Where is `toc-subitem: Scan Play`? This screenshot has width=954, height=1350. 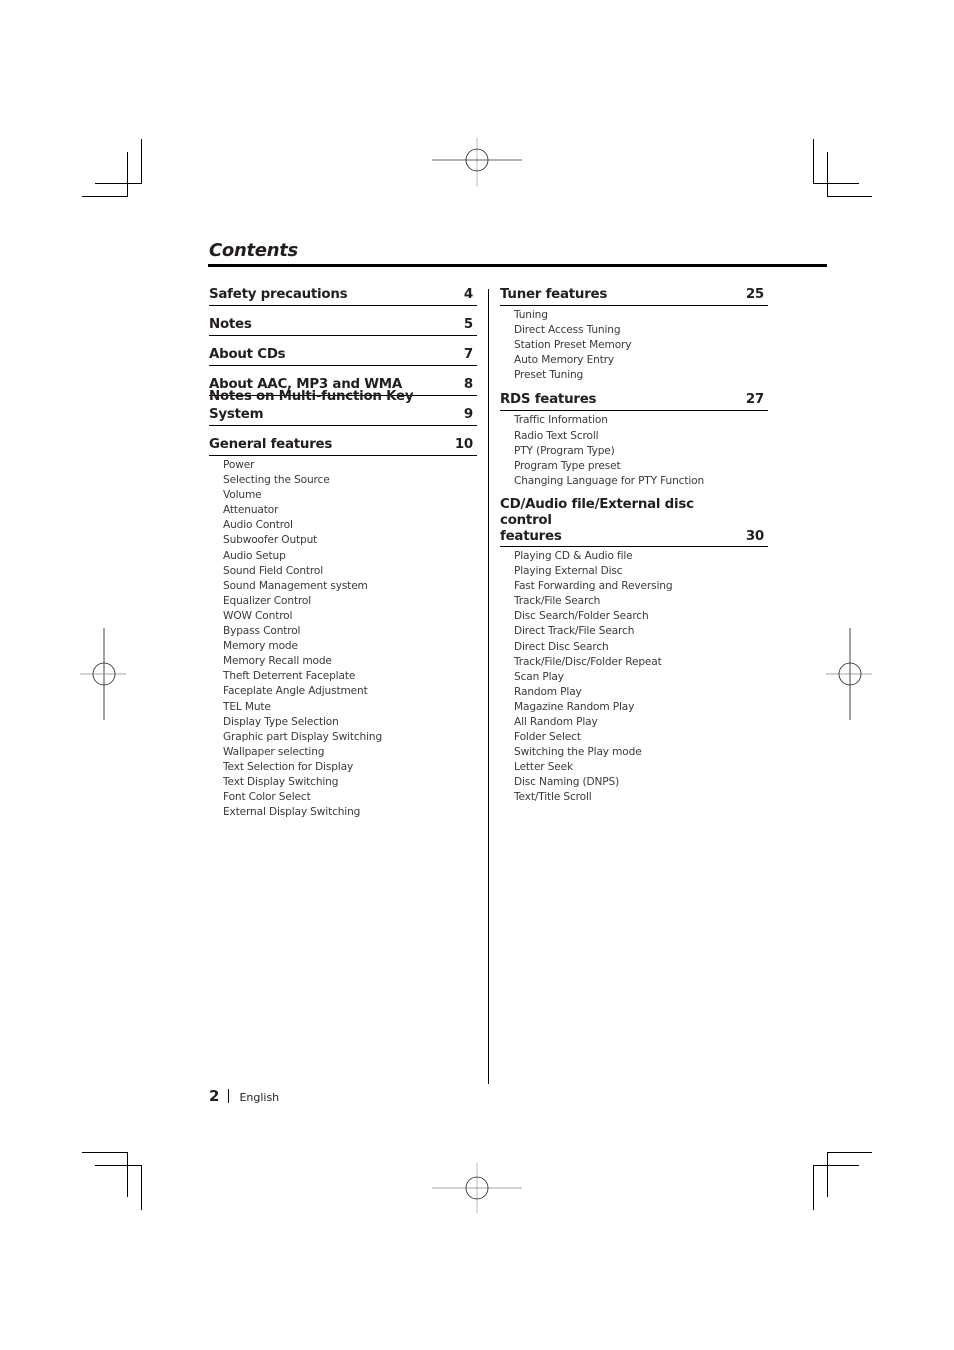
toc-subitem: Scan Play is located at coordinates (641, 677).